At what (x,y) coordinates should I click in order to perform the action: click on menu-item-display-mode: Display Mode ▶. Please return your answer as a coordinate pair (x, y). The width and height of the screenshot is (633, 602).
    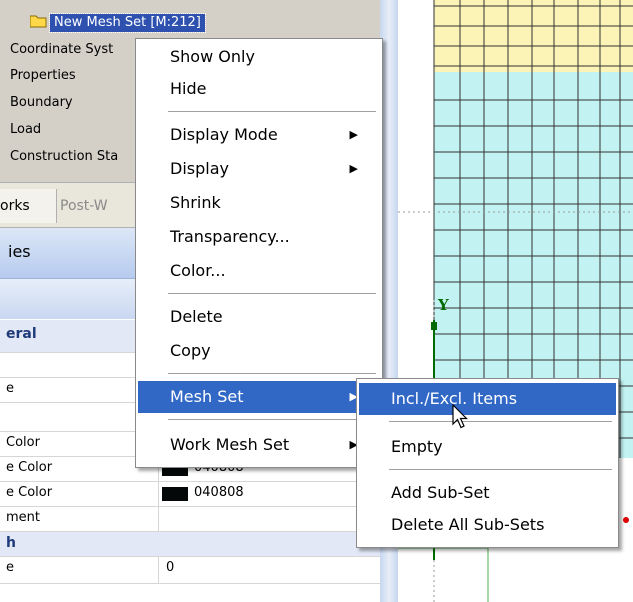
    Looking at the image, I should click on (259, 135).